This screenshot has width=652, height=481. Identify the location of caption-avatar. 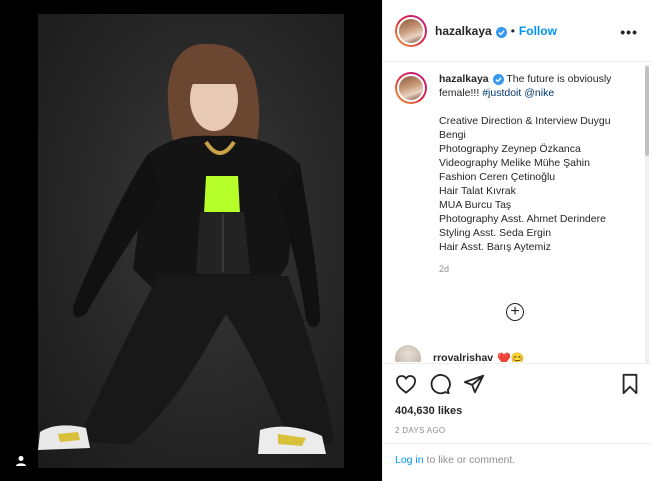
(411, 88).